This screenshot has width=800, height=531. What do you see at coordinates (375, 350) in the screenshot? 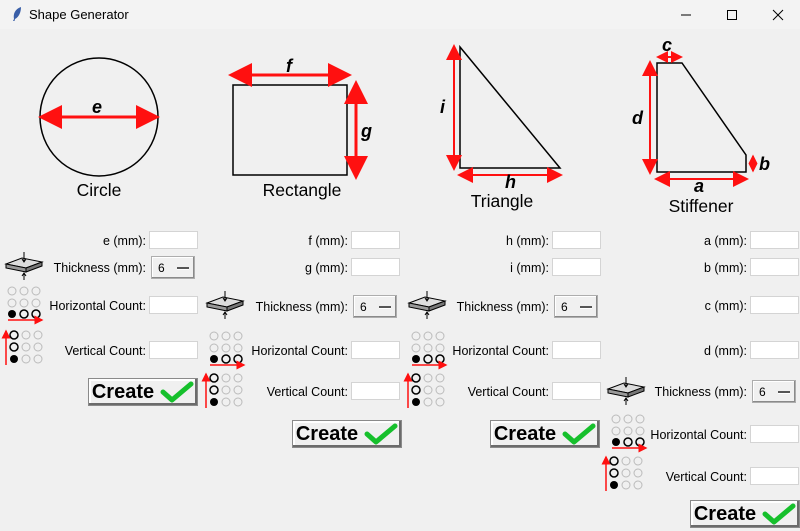
I see `rectangle-hcount-input` at bounding box center [375, 350].